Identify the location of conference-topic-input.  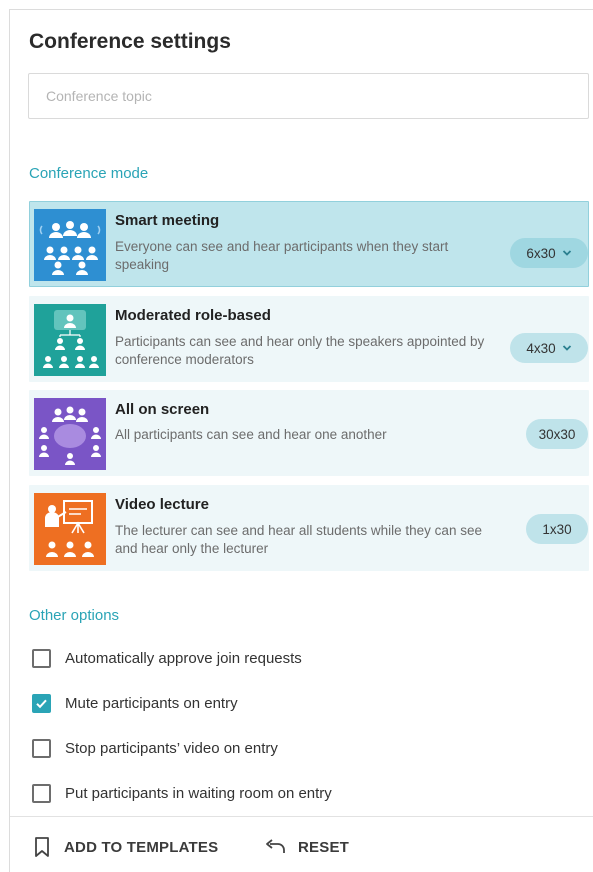
(308, 96).